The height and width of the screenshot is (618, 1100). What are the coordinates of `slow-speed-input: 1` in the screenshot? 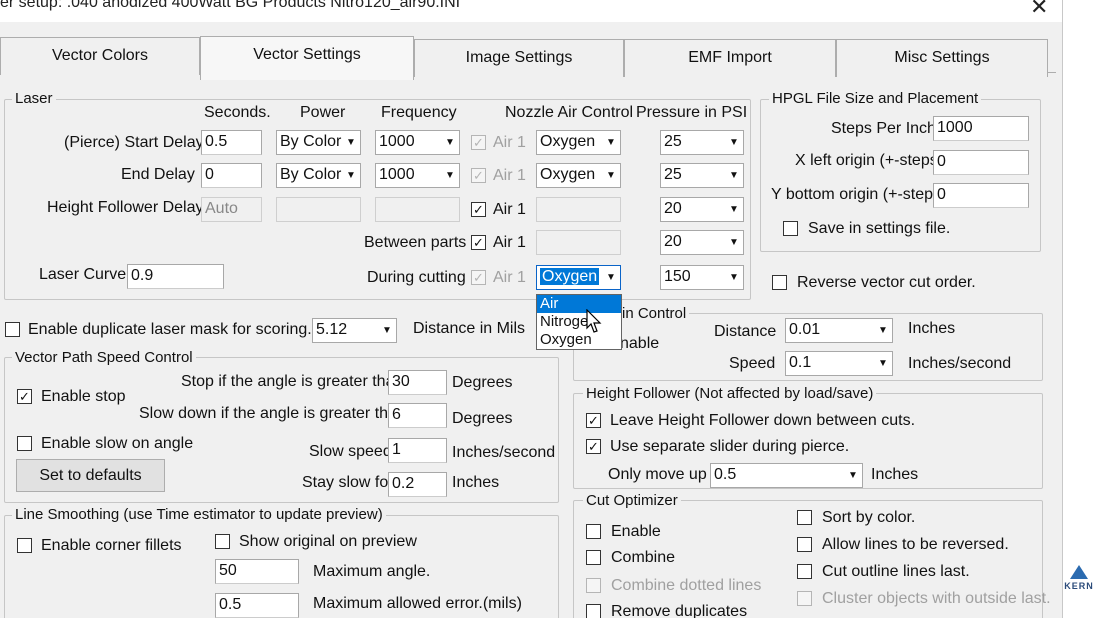 It's located at (417, 450).